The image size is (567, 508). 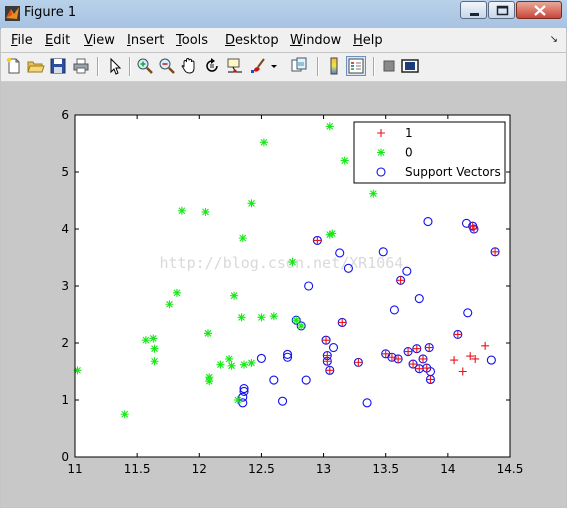 I want to click on save-icon, so click(x=58, y=66).